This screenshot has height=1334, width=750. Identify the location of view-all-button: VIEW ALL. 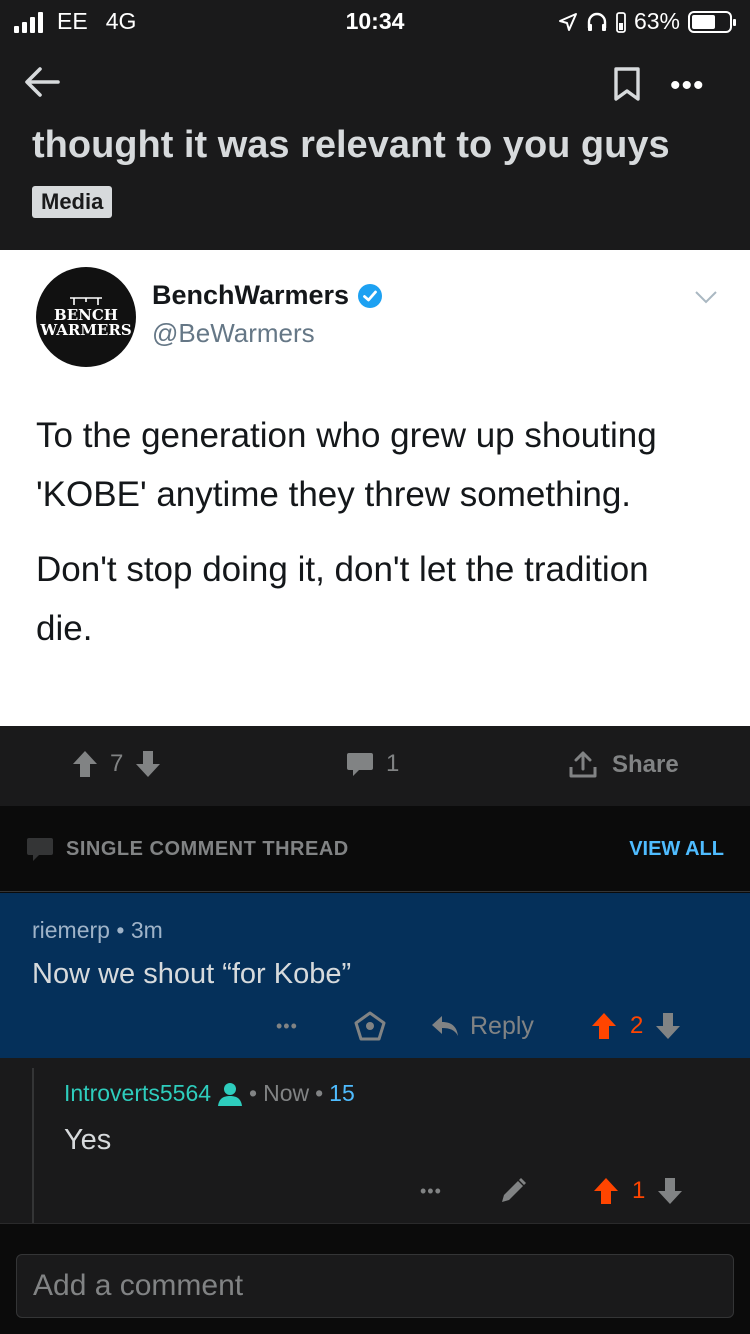
(676, 849).